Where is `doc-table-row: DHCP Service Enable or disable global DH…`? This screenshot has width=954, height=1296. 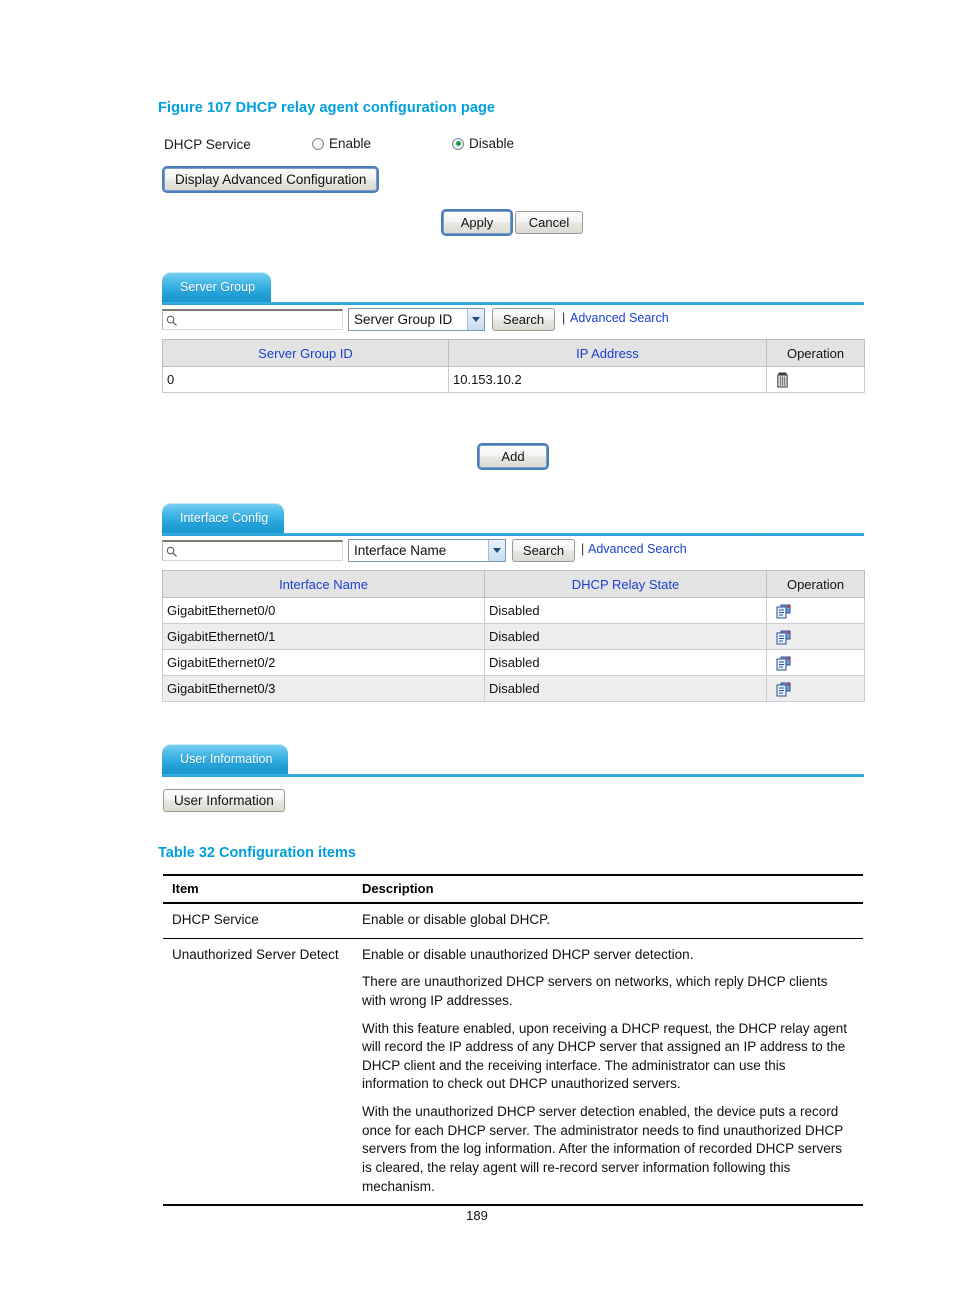 doc-table-row: DHCP Service Enable or disable global DH… is located at coordinates (513, 921).